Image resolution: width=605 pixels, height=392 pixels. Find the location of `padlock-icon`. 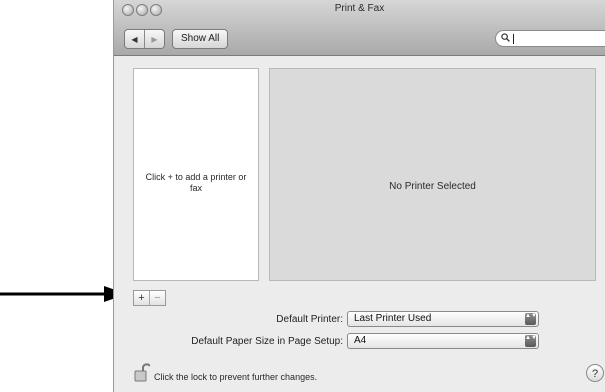

padlock-icon is located at coordinates (142, 372).